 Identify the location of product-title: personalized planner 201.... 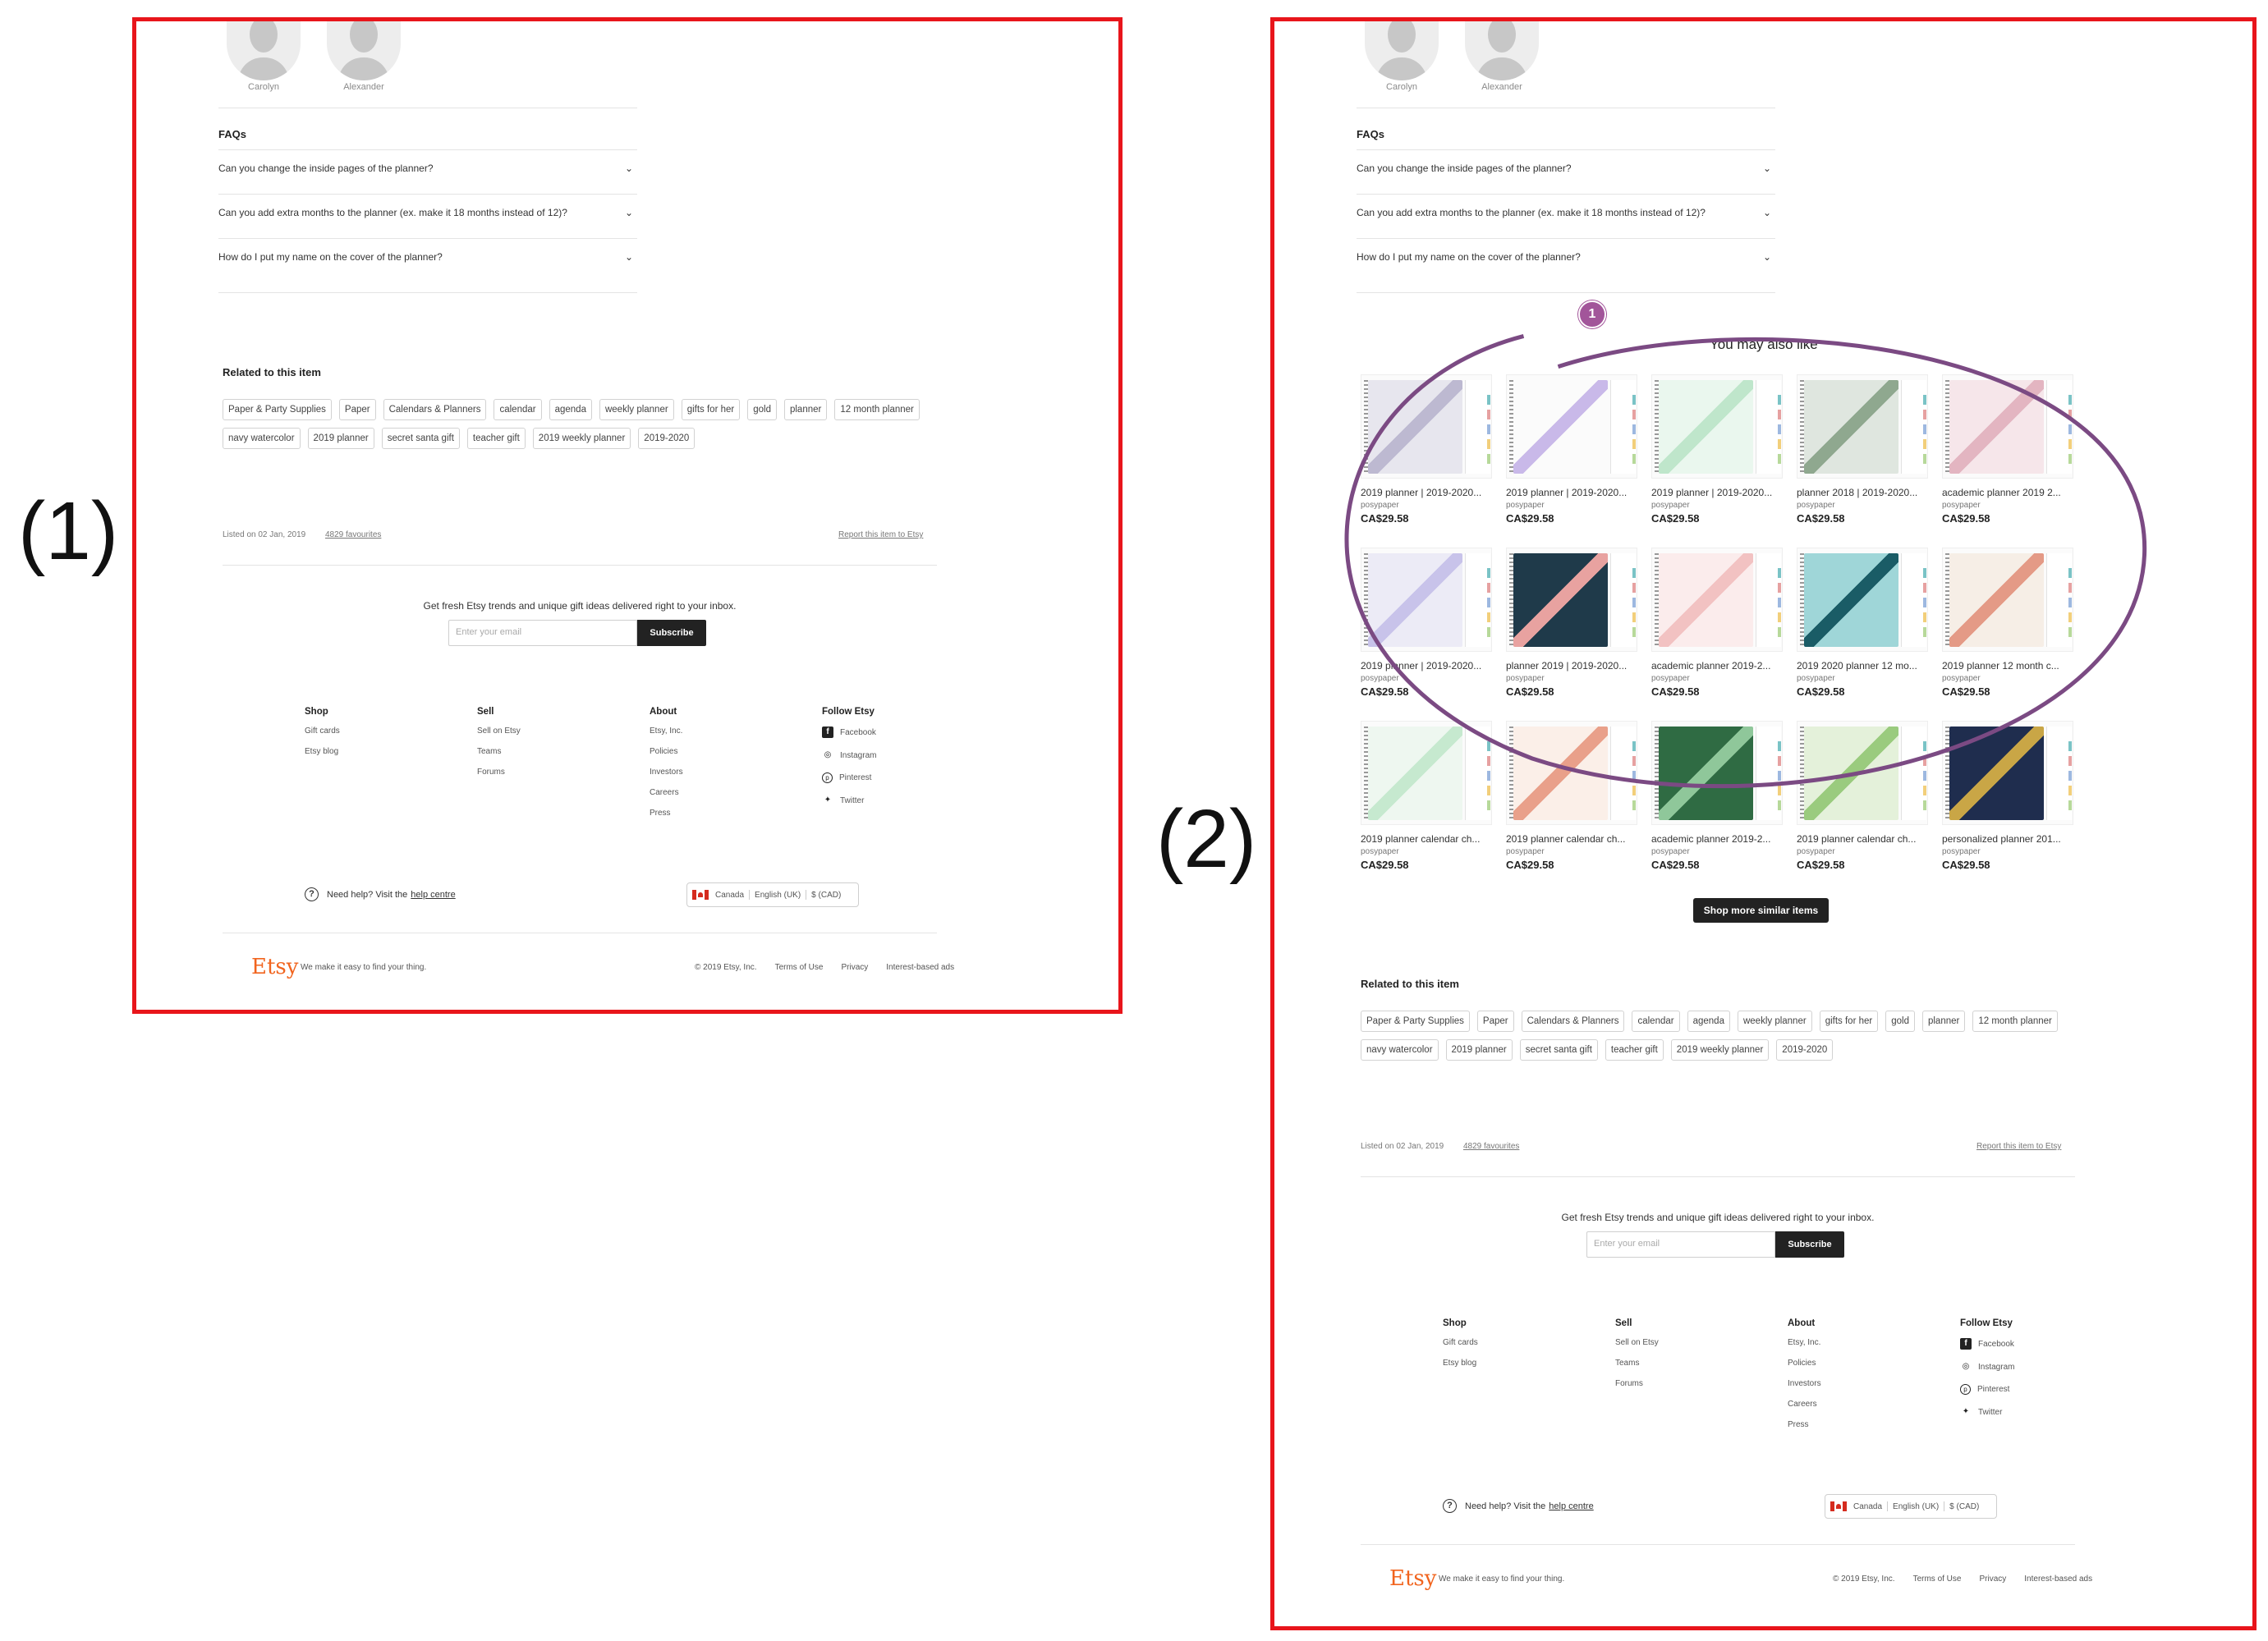
(2007, 839).